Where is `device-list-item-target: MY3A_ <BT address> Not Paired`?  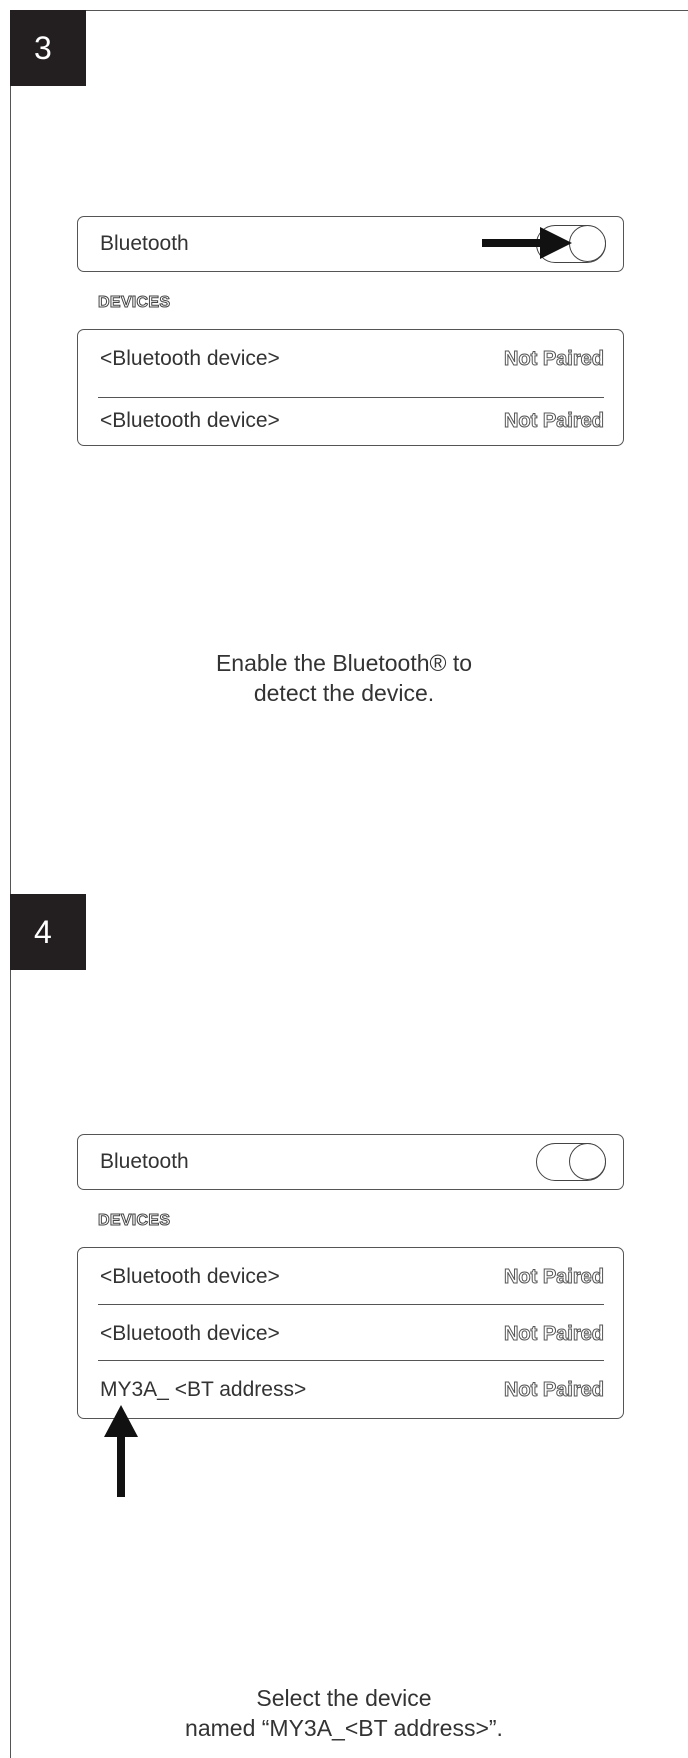
device-list-item-target: MY3A_ <BT address> Not Paired is located at coordinates (351, 1389).